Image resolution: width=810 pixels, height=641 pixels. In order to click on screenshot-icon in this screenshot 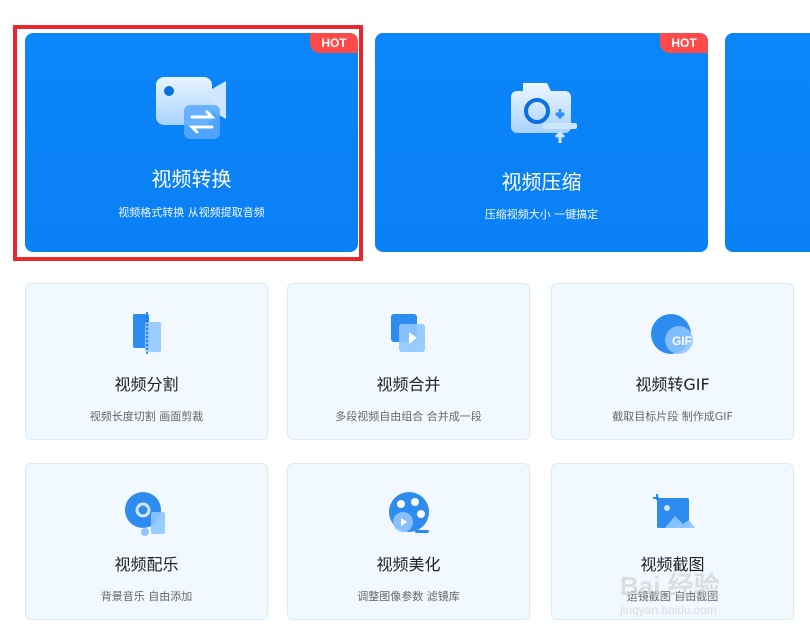, I will do `click(673, 511)`.